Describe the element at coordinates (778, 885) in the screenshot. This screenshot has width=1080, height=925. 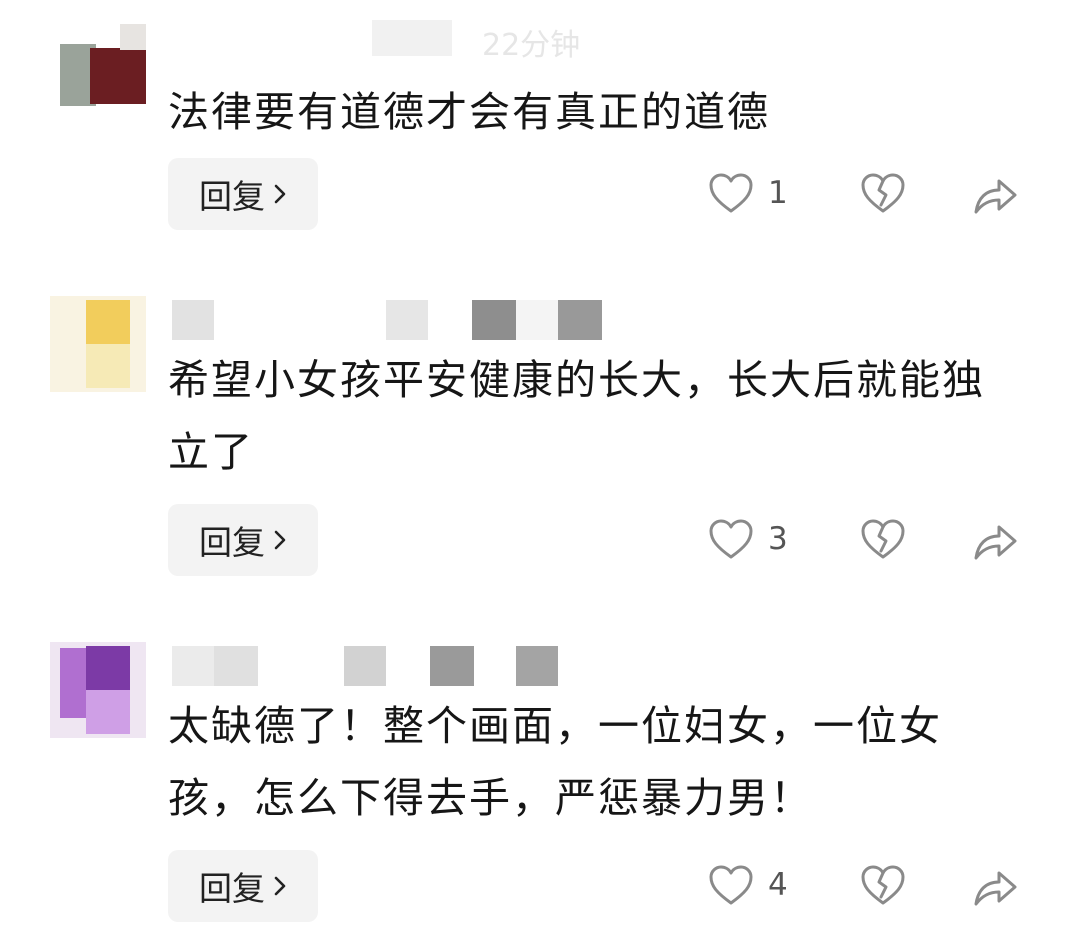
I see `like-count: 4` at that location.